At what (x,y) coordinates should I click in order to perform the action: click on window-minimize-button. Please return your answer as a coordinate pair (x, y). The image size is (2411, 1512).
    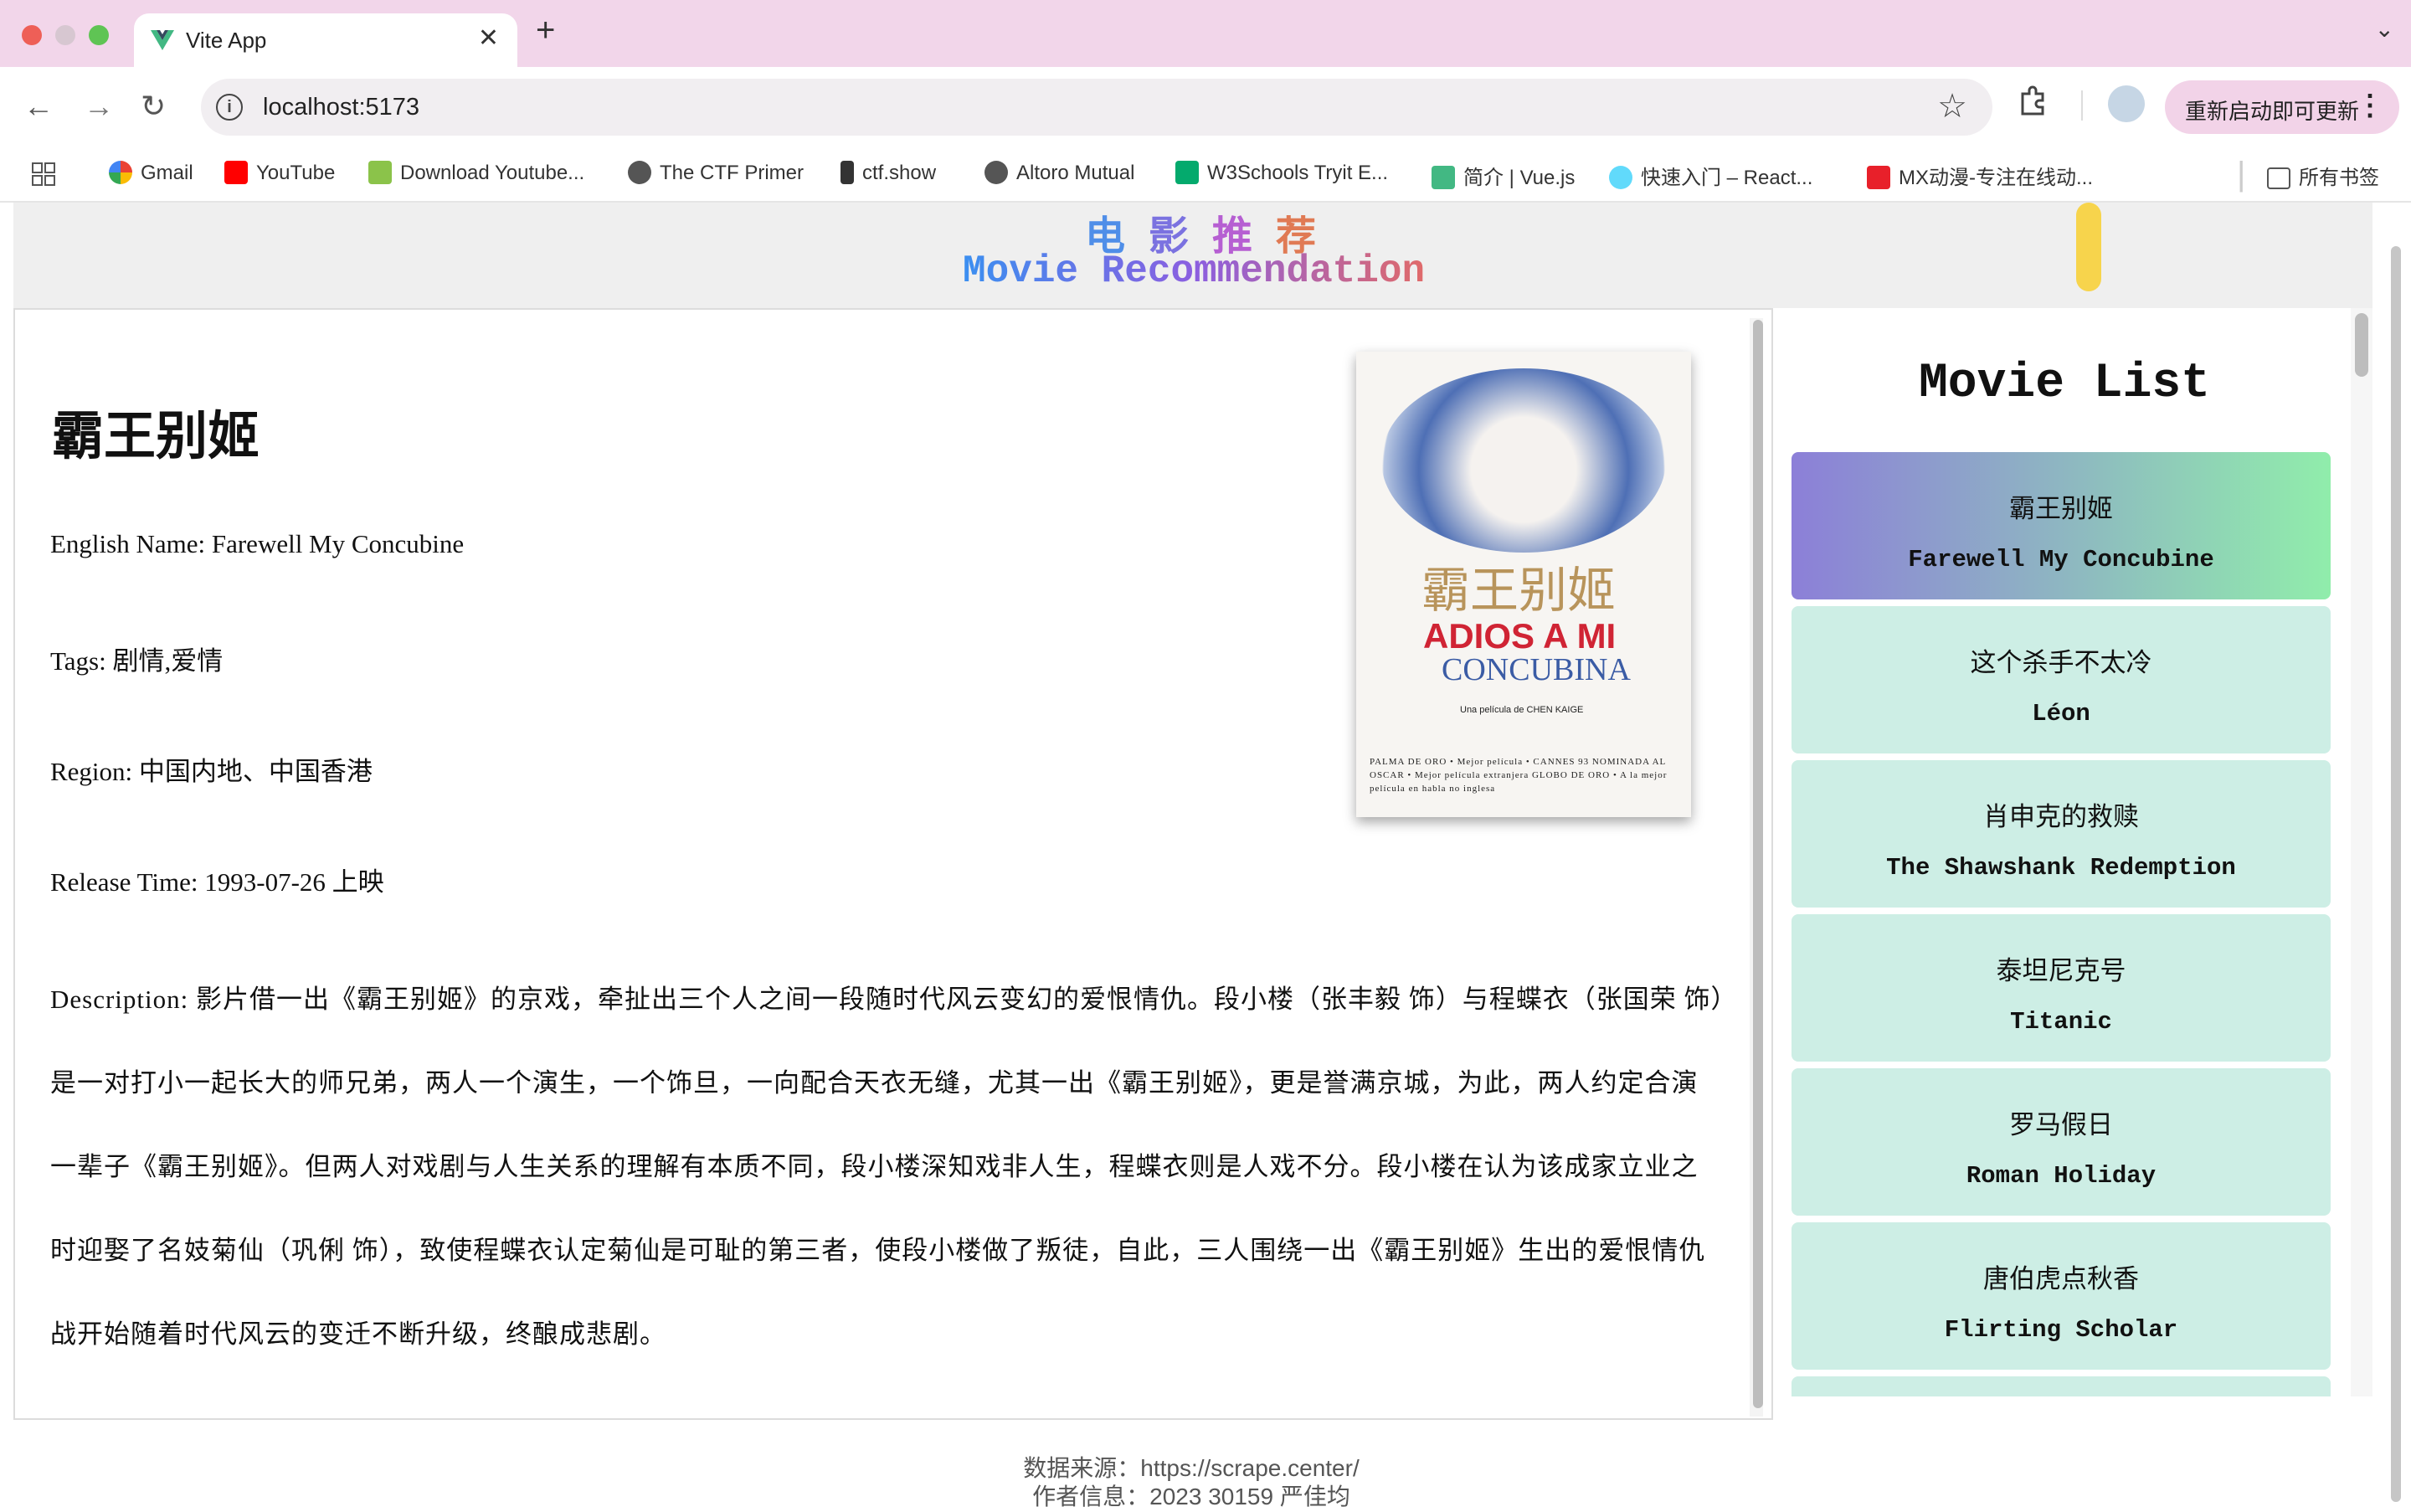
    Looking at the image, I should click on (65, 35).